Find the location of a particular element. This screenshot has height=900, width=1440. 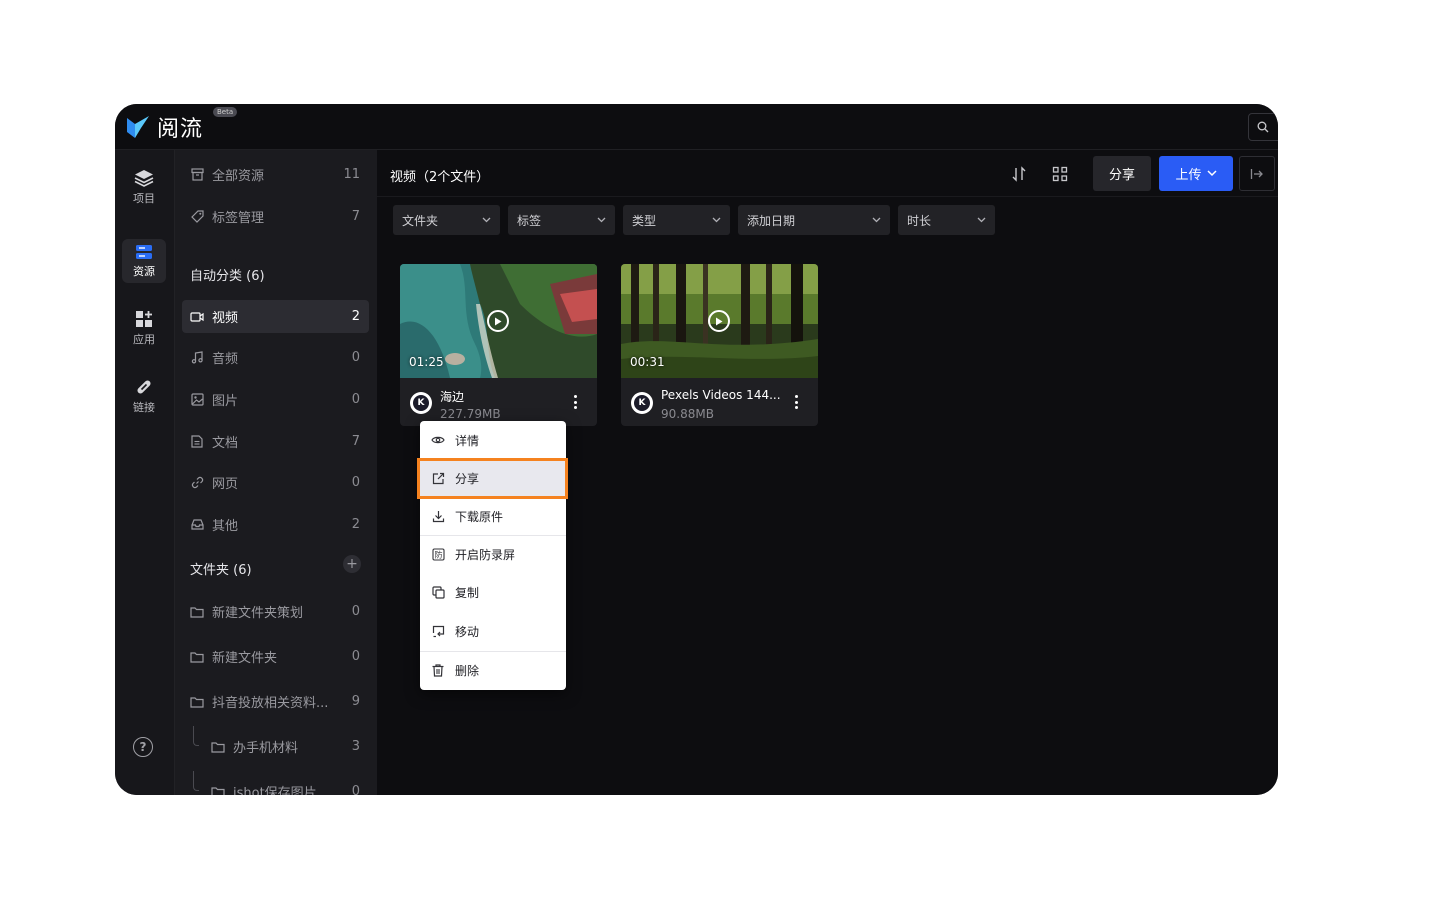

nav-item-links: 链接 is located at coordinates (144, 396).